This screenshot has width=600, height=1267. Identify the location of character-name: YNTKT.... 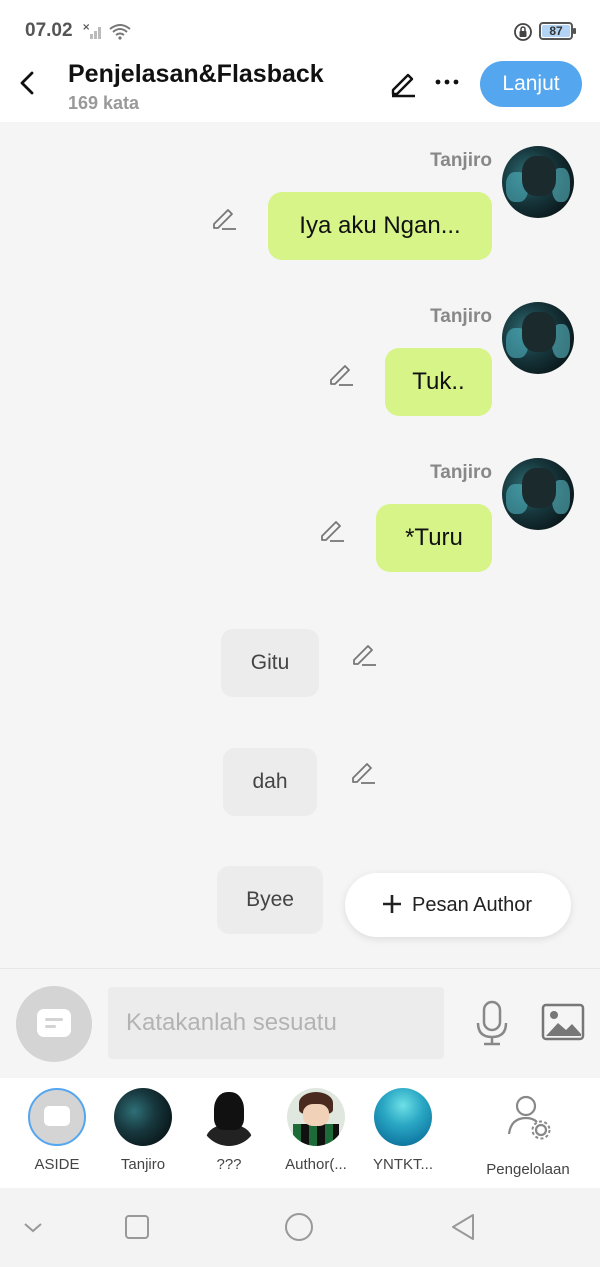
(402, 1164).